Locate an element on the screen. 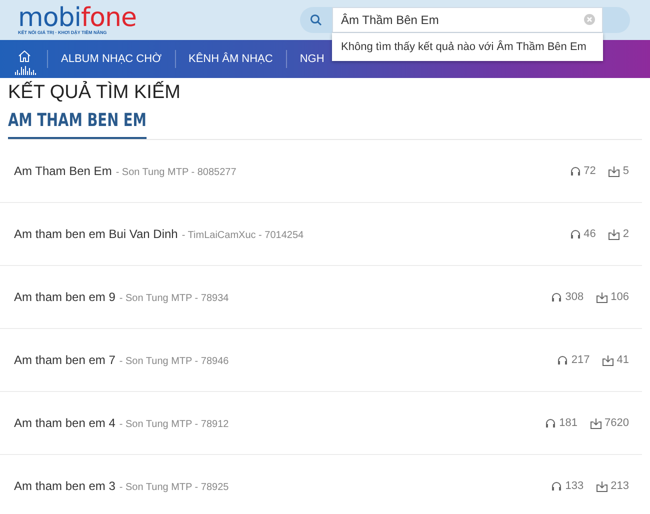  song-title: Am tham ben em 4 is located at coordinates (65, 423).